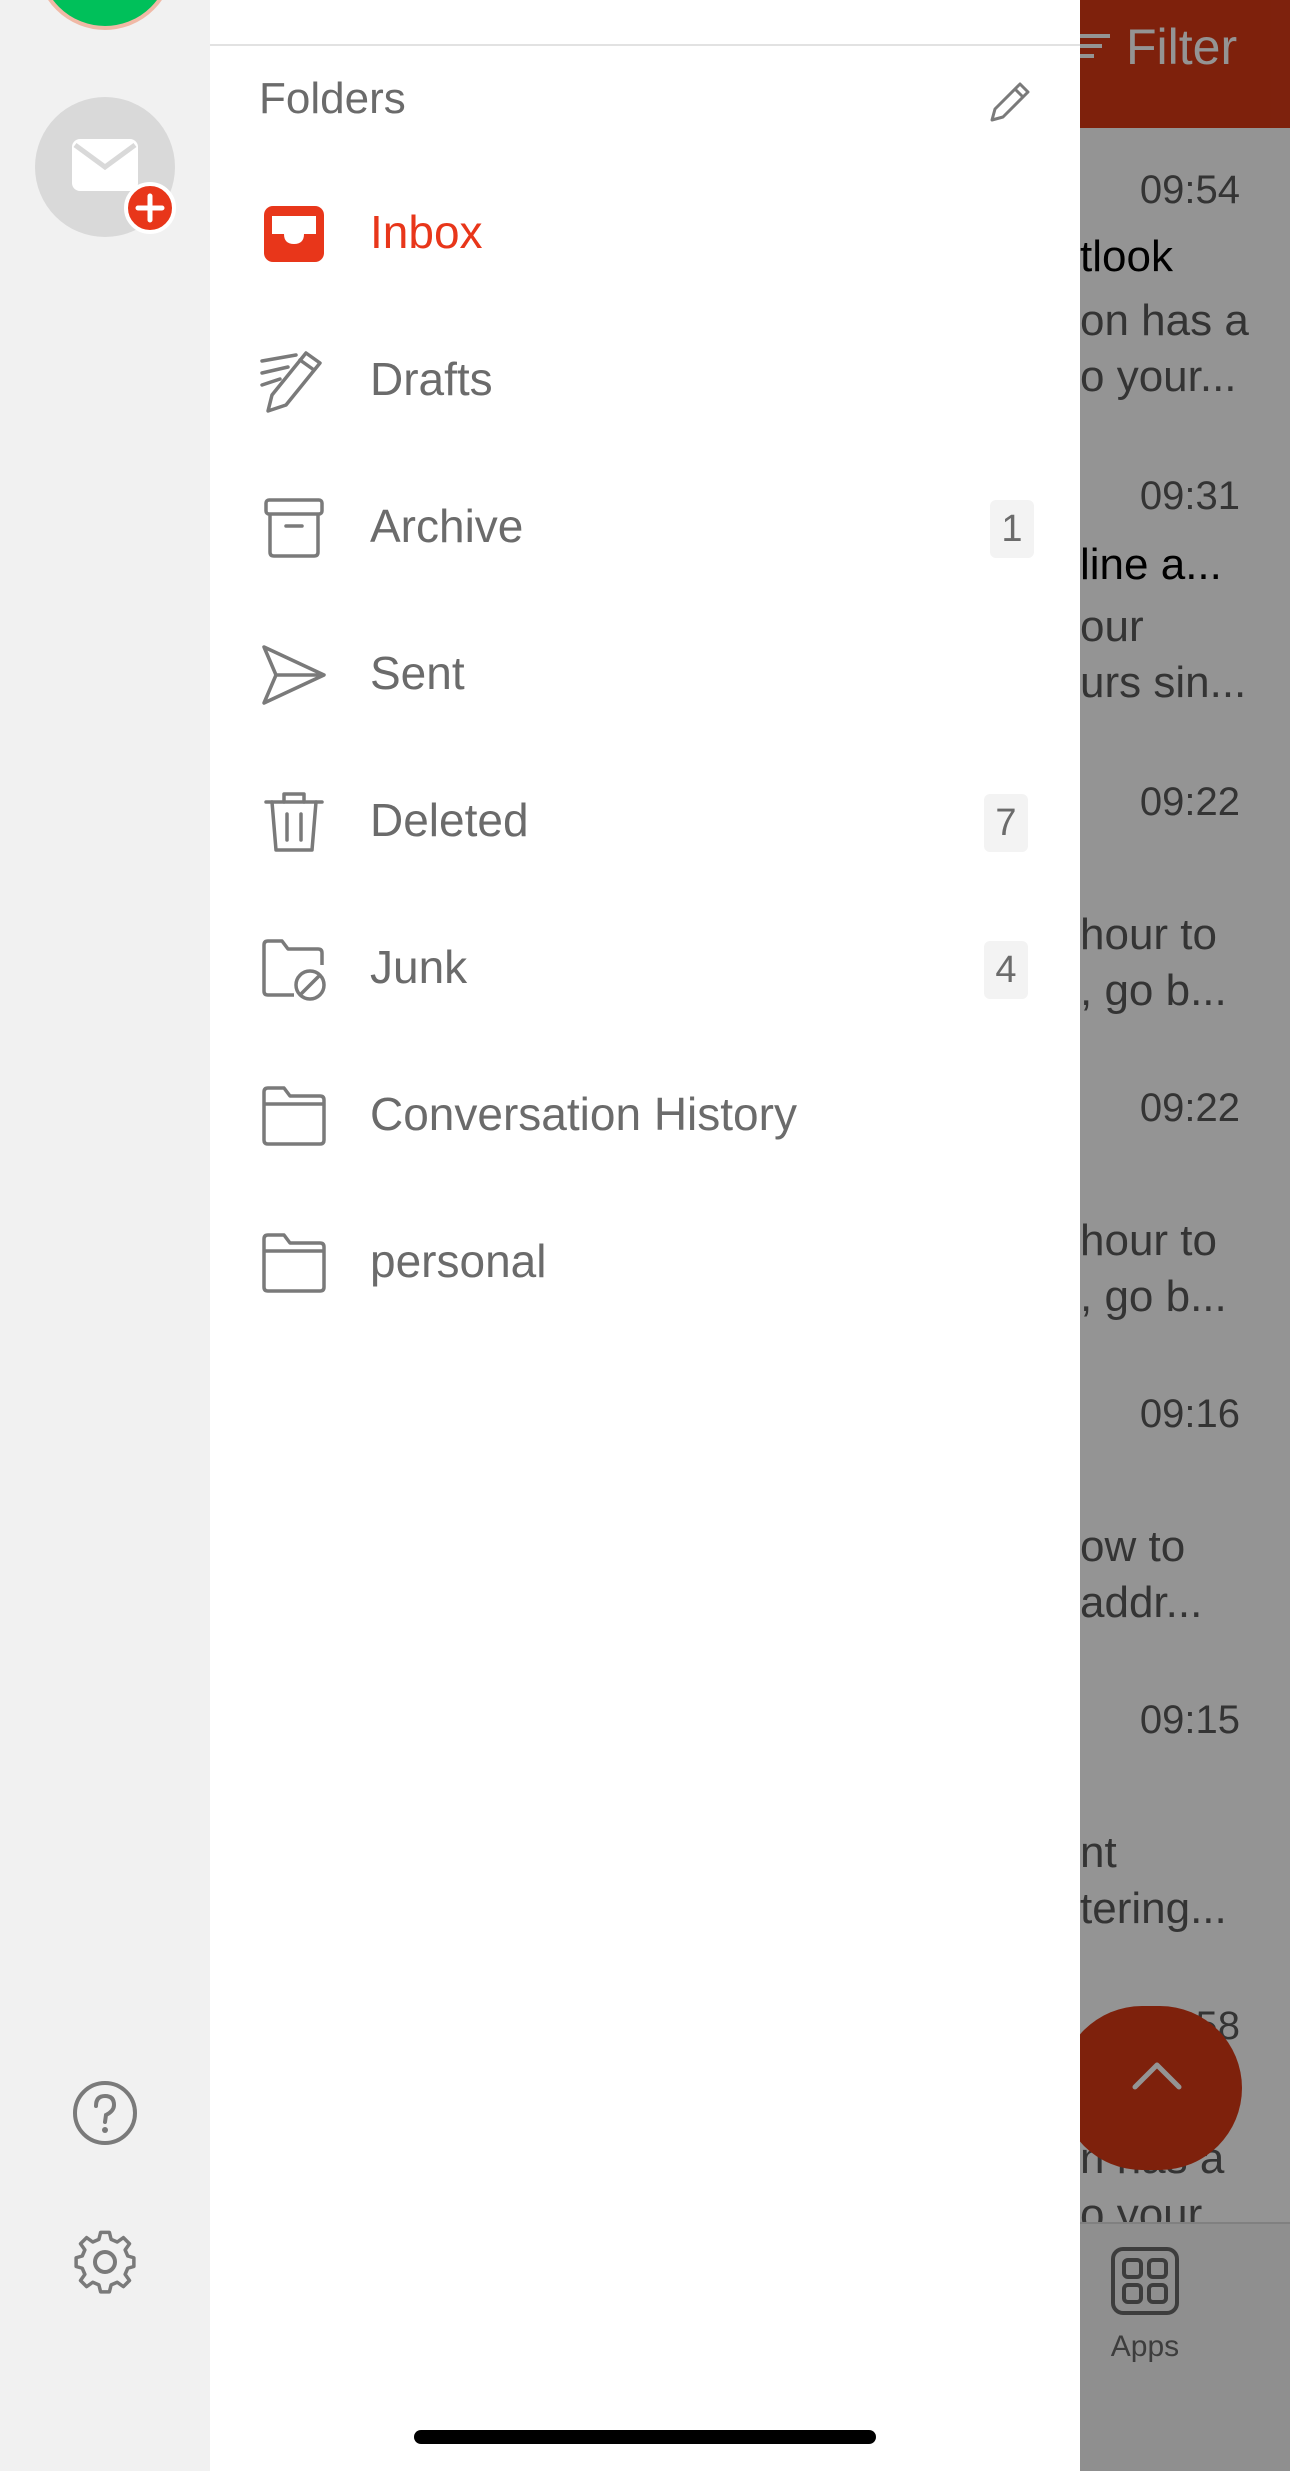 Image resolution: width=1290 pixels, height=2471 pixels. Describe the element at coordinates (426, 232) in the screenshot. I see `folder-label: Inbox` at that location.